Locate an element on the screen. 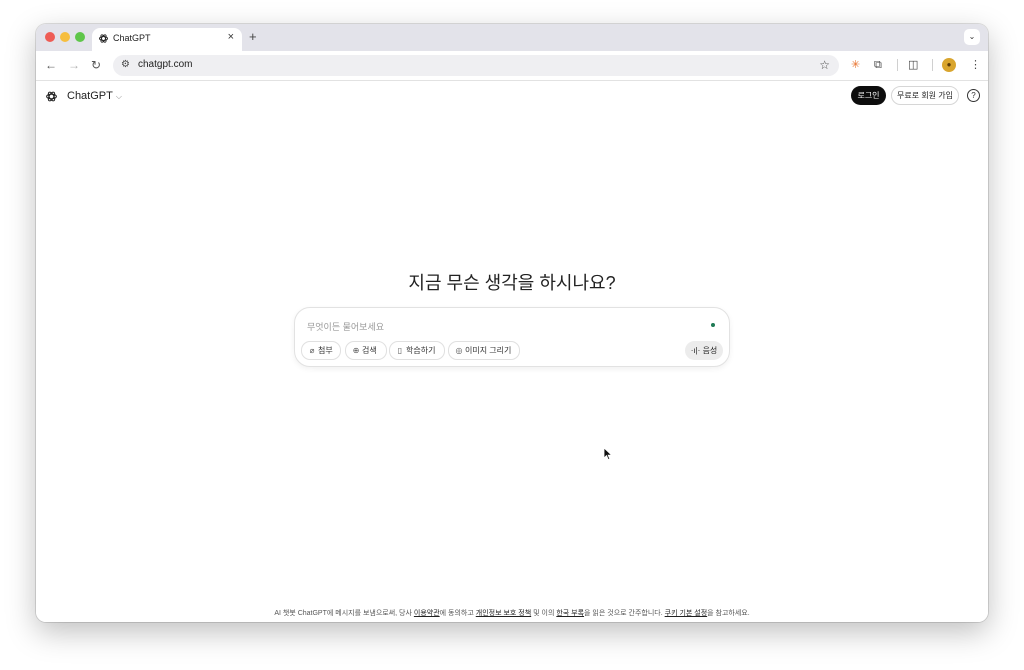 This screenshot has width=1024, height=670. privacy-link: 개인정보 보호 정책 is located at coordinates (503, 613).